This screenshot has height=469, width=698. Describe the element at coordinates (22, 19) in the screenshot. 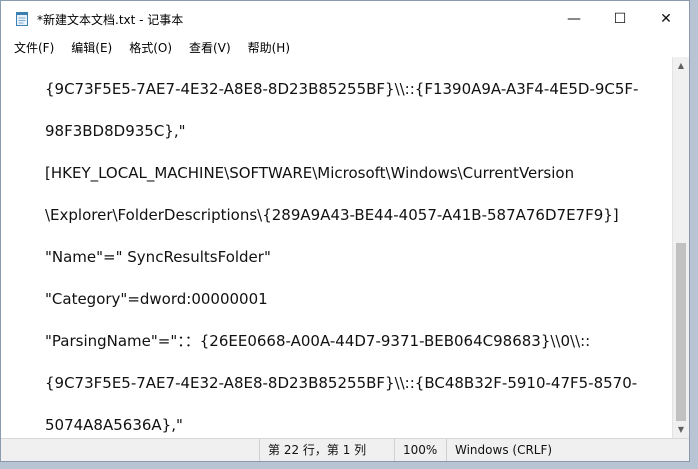

I see `notepad-icon` at that location.